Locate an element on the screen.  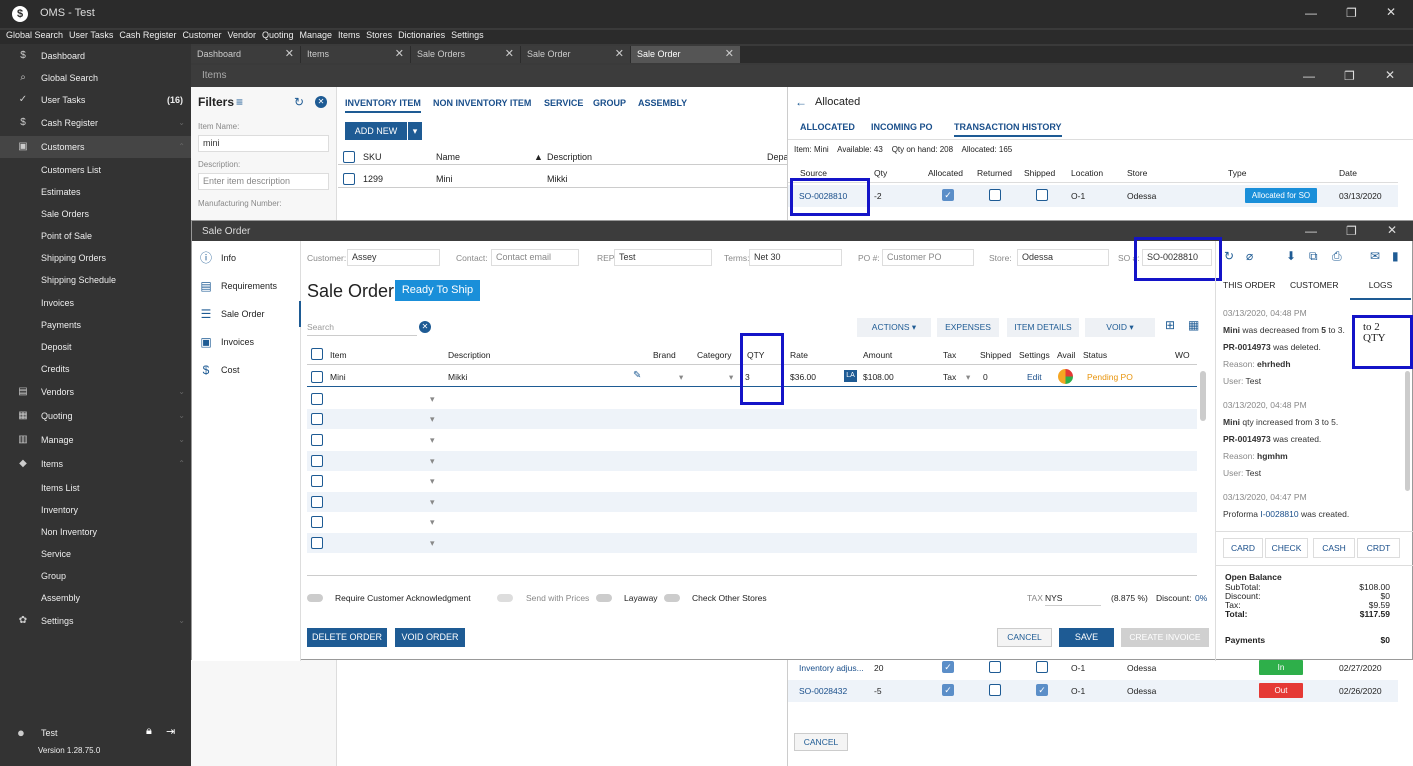
print-icon: ⎙ is located at coordinates (1337, 256).